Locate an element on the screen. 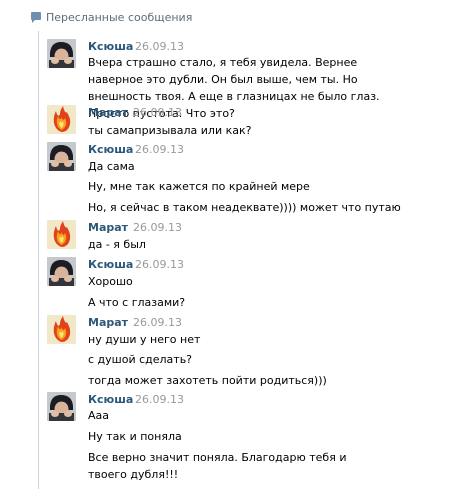 This screenshot has height=498, width=449. message-text: ты самапризывала или как? is located at coordinates (170, 130).